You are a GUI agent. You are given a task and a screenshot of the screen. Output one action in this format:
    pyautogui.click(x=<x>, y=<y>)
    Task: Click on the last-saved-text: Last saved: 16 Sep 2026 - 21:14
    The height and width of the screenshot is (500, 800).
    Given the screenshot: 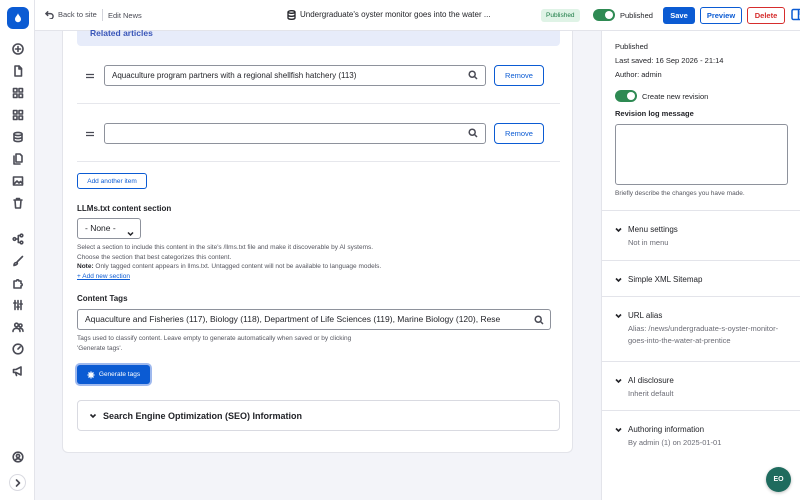 What is the action you would take?
    pyautogui.click(x=669, y=60)
    